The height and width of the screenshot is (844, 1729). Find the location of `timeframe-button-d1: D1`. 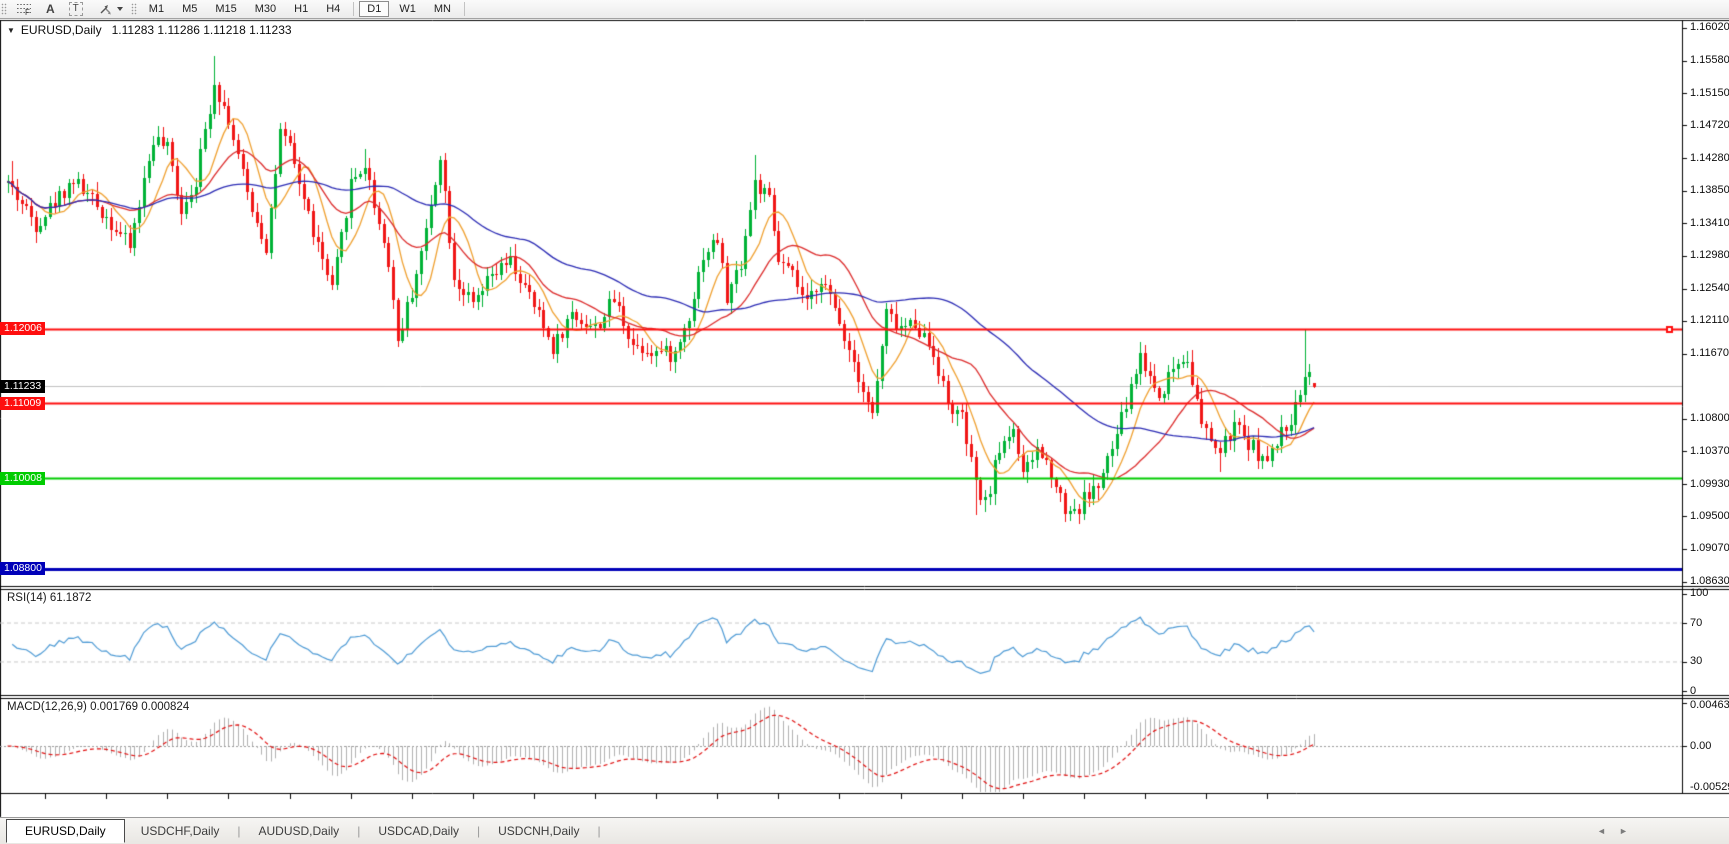

timeframe-button-d1: D1 is located at coordinates (374, 9).